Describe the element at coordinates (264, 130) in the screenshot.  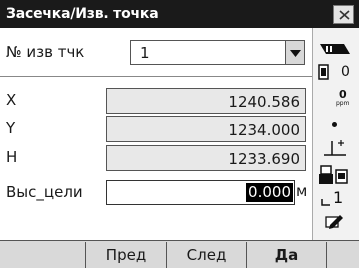
I see `y-value: 1234.000` at that location.